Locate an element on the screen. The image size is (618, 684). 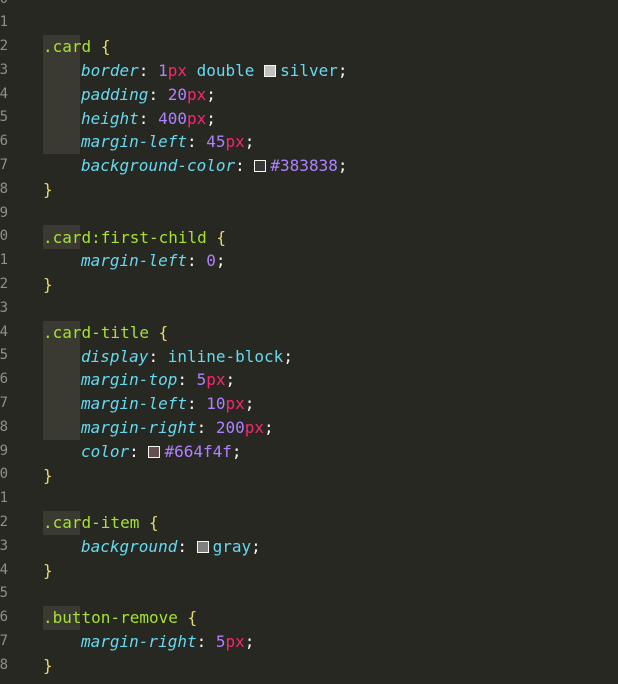
code-line: .button-remove { is located at coordinates (120, 617).